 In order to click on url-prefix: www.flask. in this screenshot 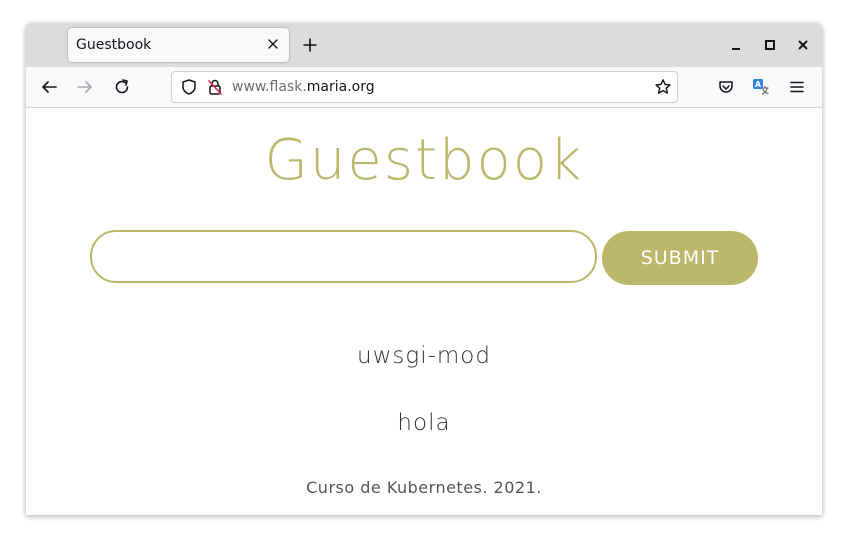, I will do `click(269, 87)`.